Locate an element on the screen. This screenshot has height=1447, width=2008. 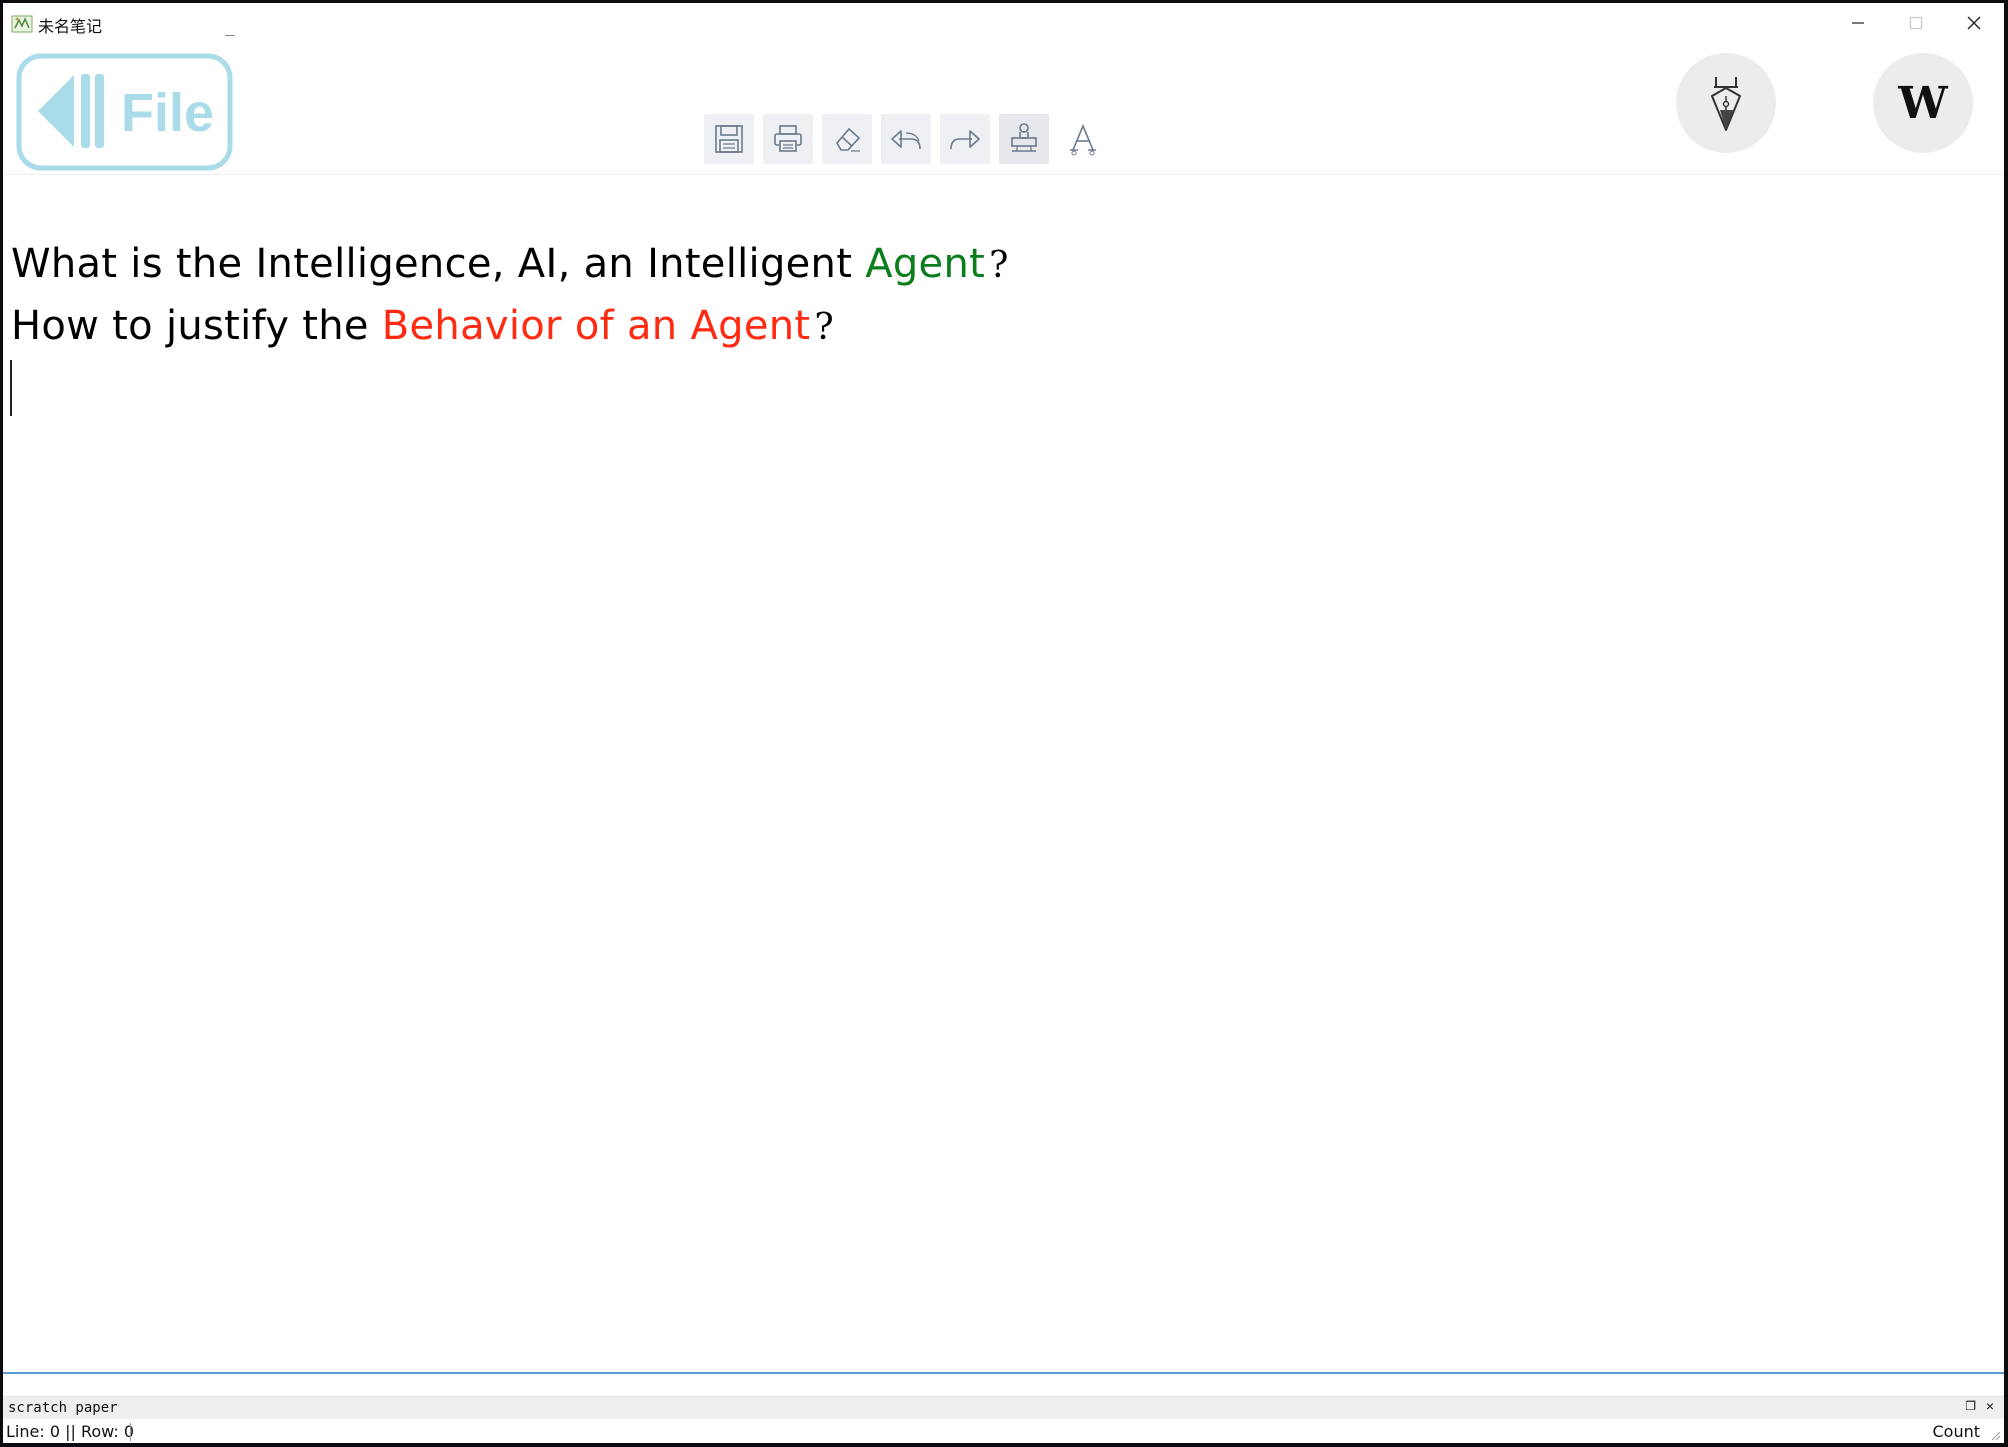
line2-text: How to justify the is located at coordinates (196, 326).